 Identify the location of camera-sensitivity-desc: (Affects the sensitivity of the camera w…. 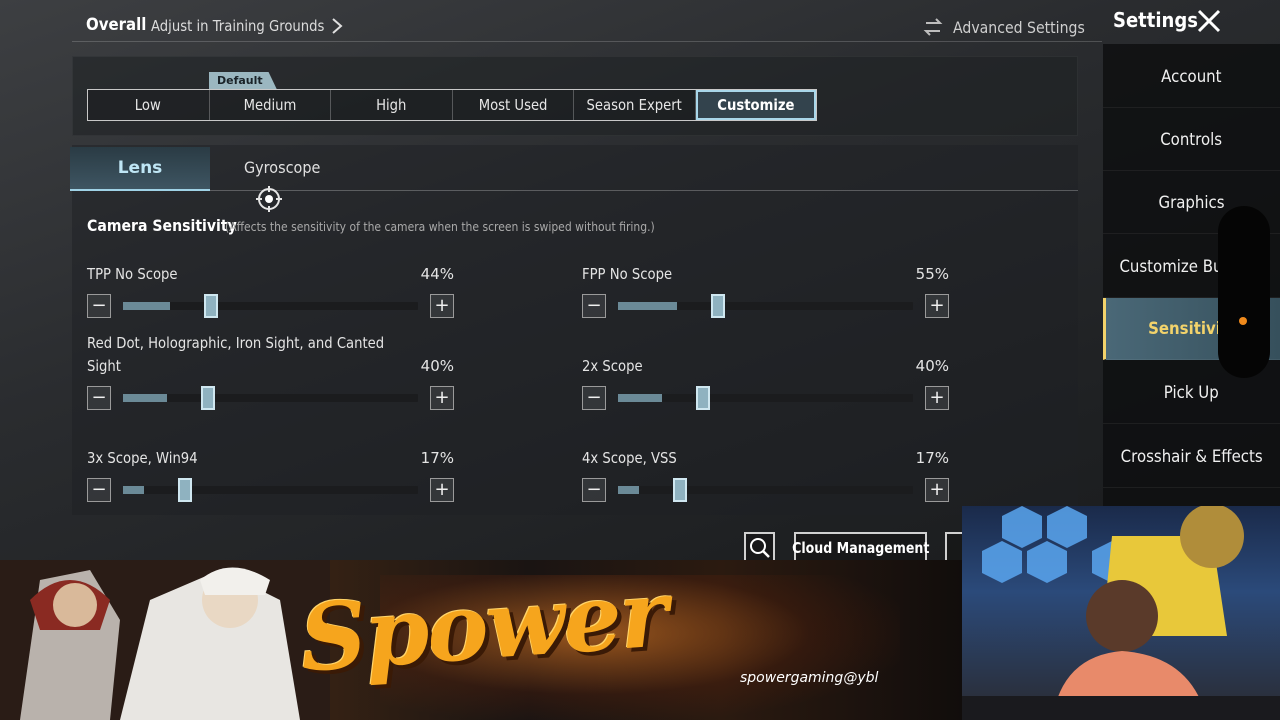
(440, 227).